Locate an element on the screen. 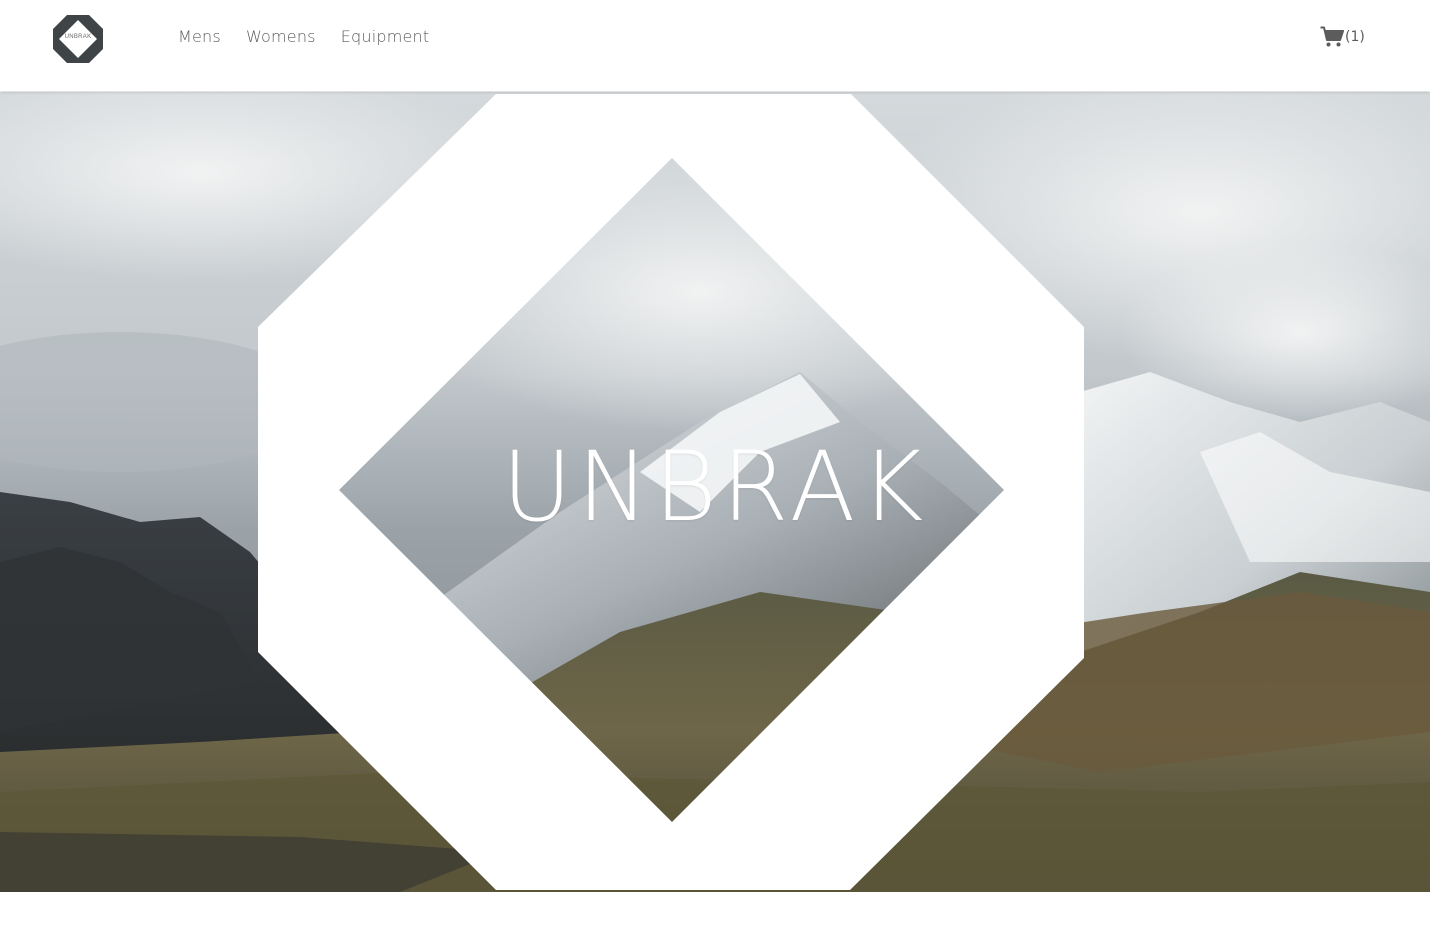  main-nav: Mens Womens Equipment is located at coordinates (303, 36).